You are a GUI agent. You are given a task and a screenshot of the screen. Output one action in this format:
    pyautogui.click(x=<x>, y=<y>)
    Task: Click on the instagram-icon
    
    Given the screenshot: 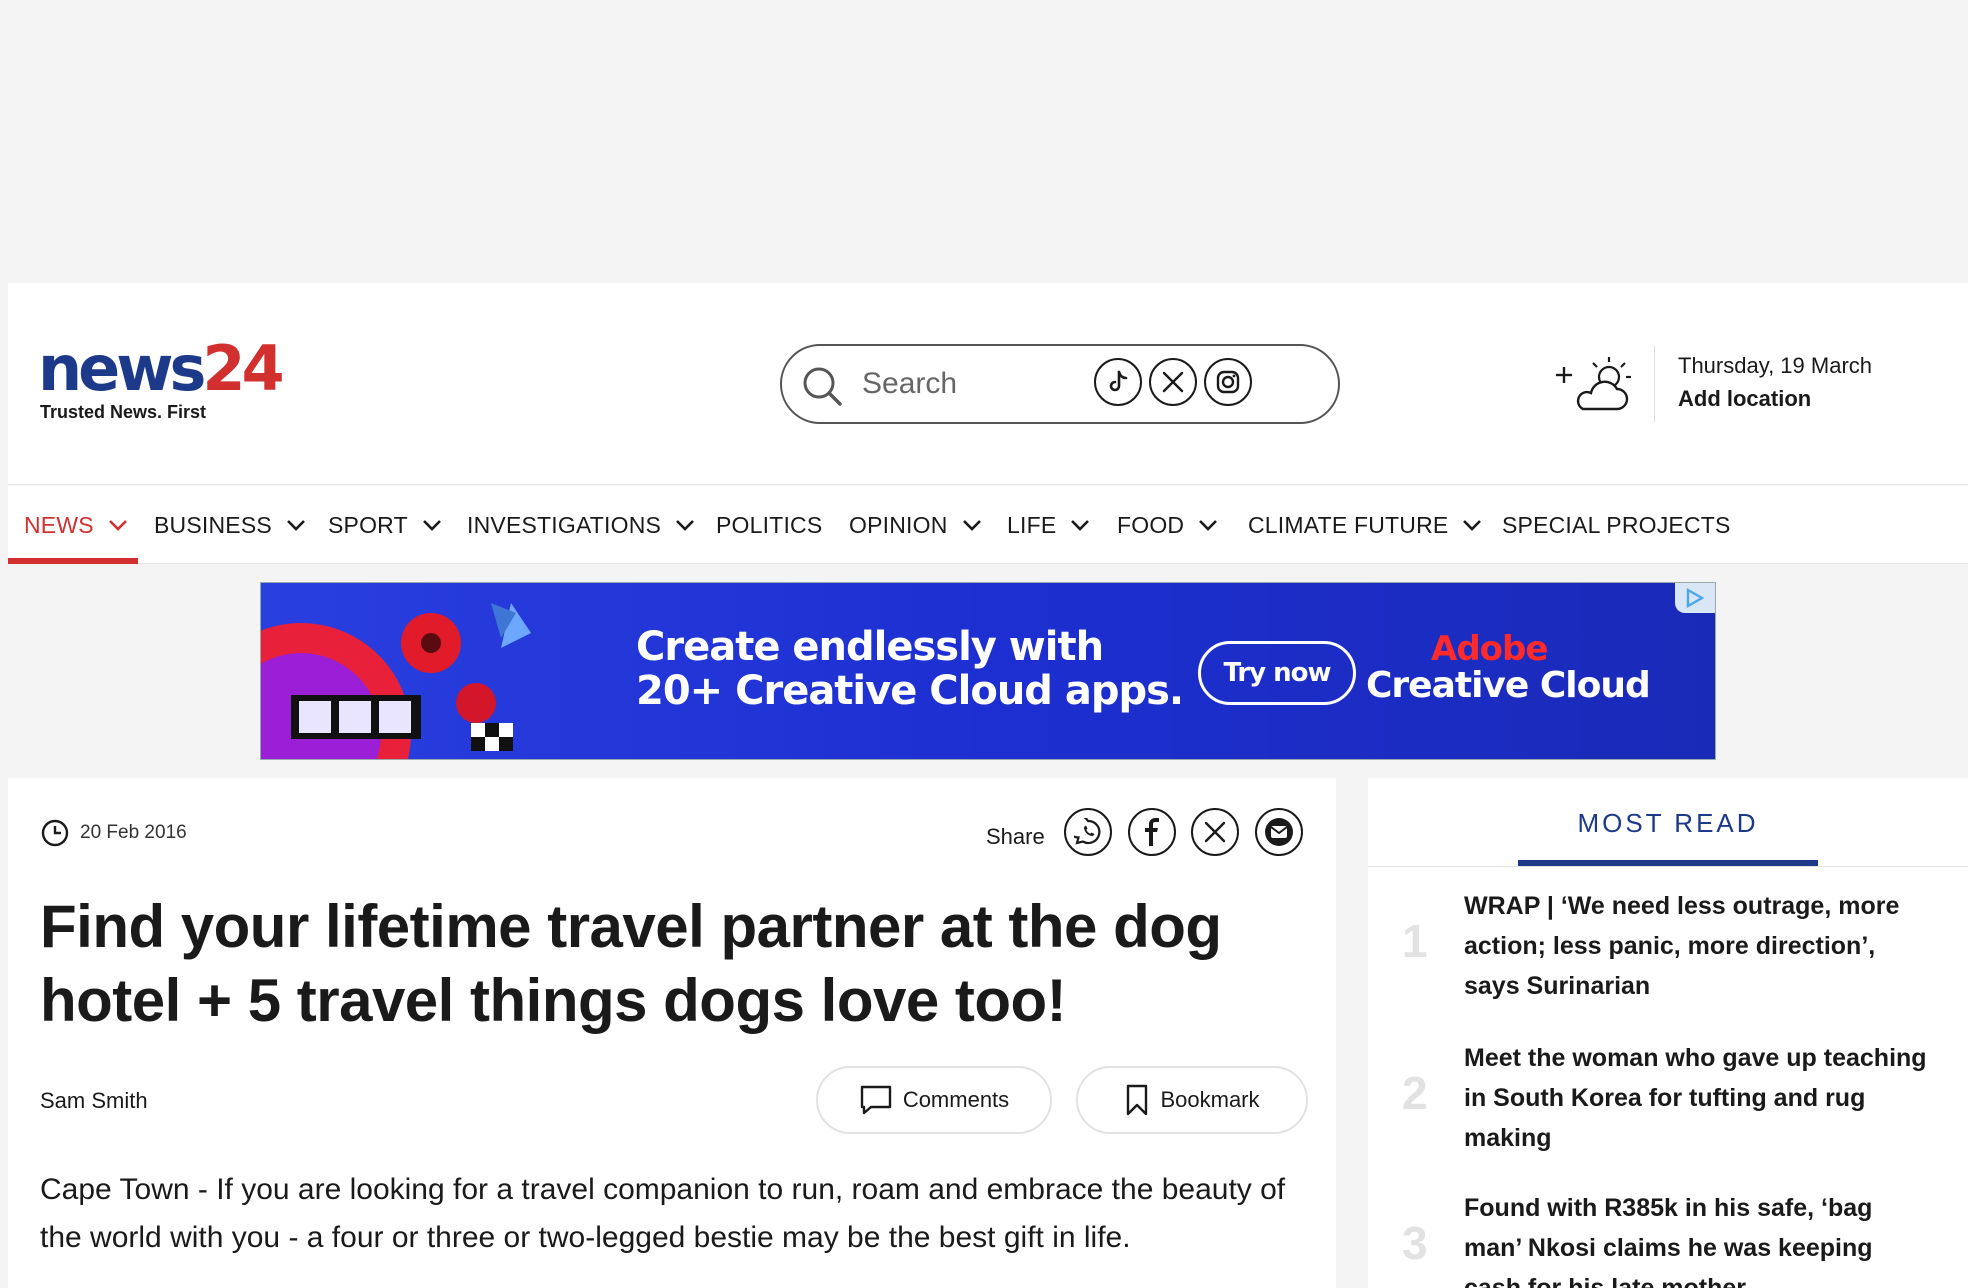 What is the action you would take?
    pyautogui.click(x=1228, y=382)
    